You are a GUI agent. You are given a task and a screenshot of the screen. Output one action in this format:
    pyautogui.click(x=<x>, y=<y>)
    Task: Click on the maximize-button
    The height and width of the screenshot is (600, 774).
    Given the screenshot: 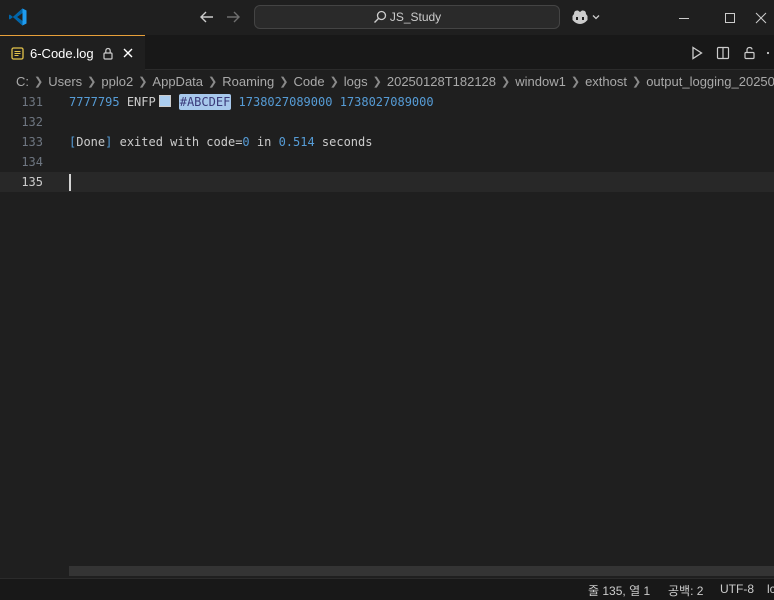 What is the action you would take?
    pyautogui.click(x=730, y=17)
    